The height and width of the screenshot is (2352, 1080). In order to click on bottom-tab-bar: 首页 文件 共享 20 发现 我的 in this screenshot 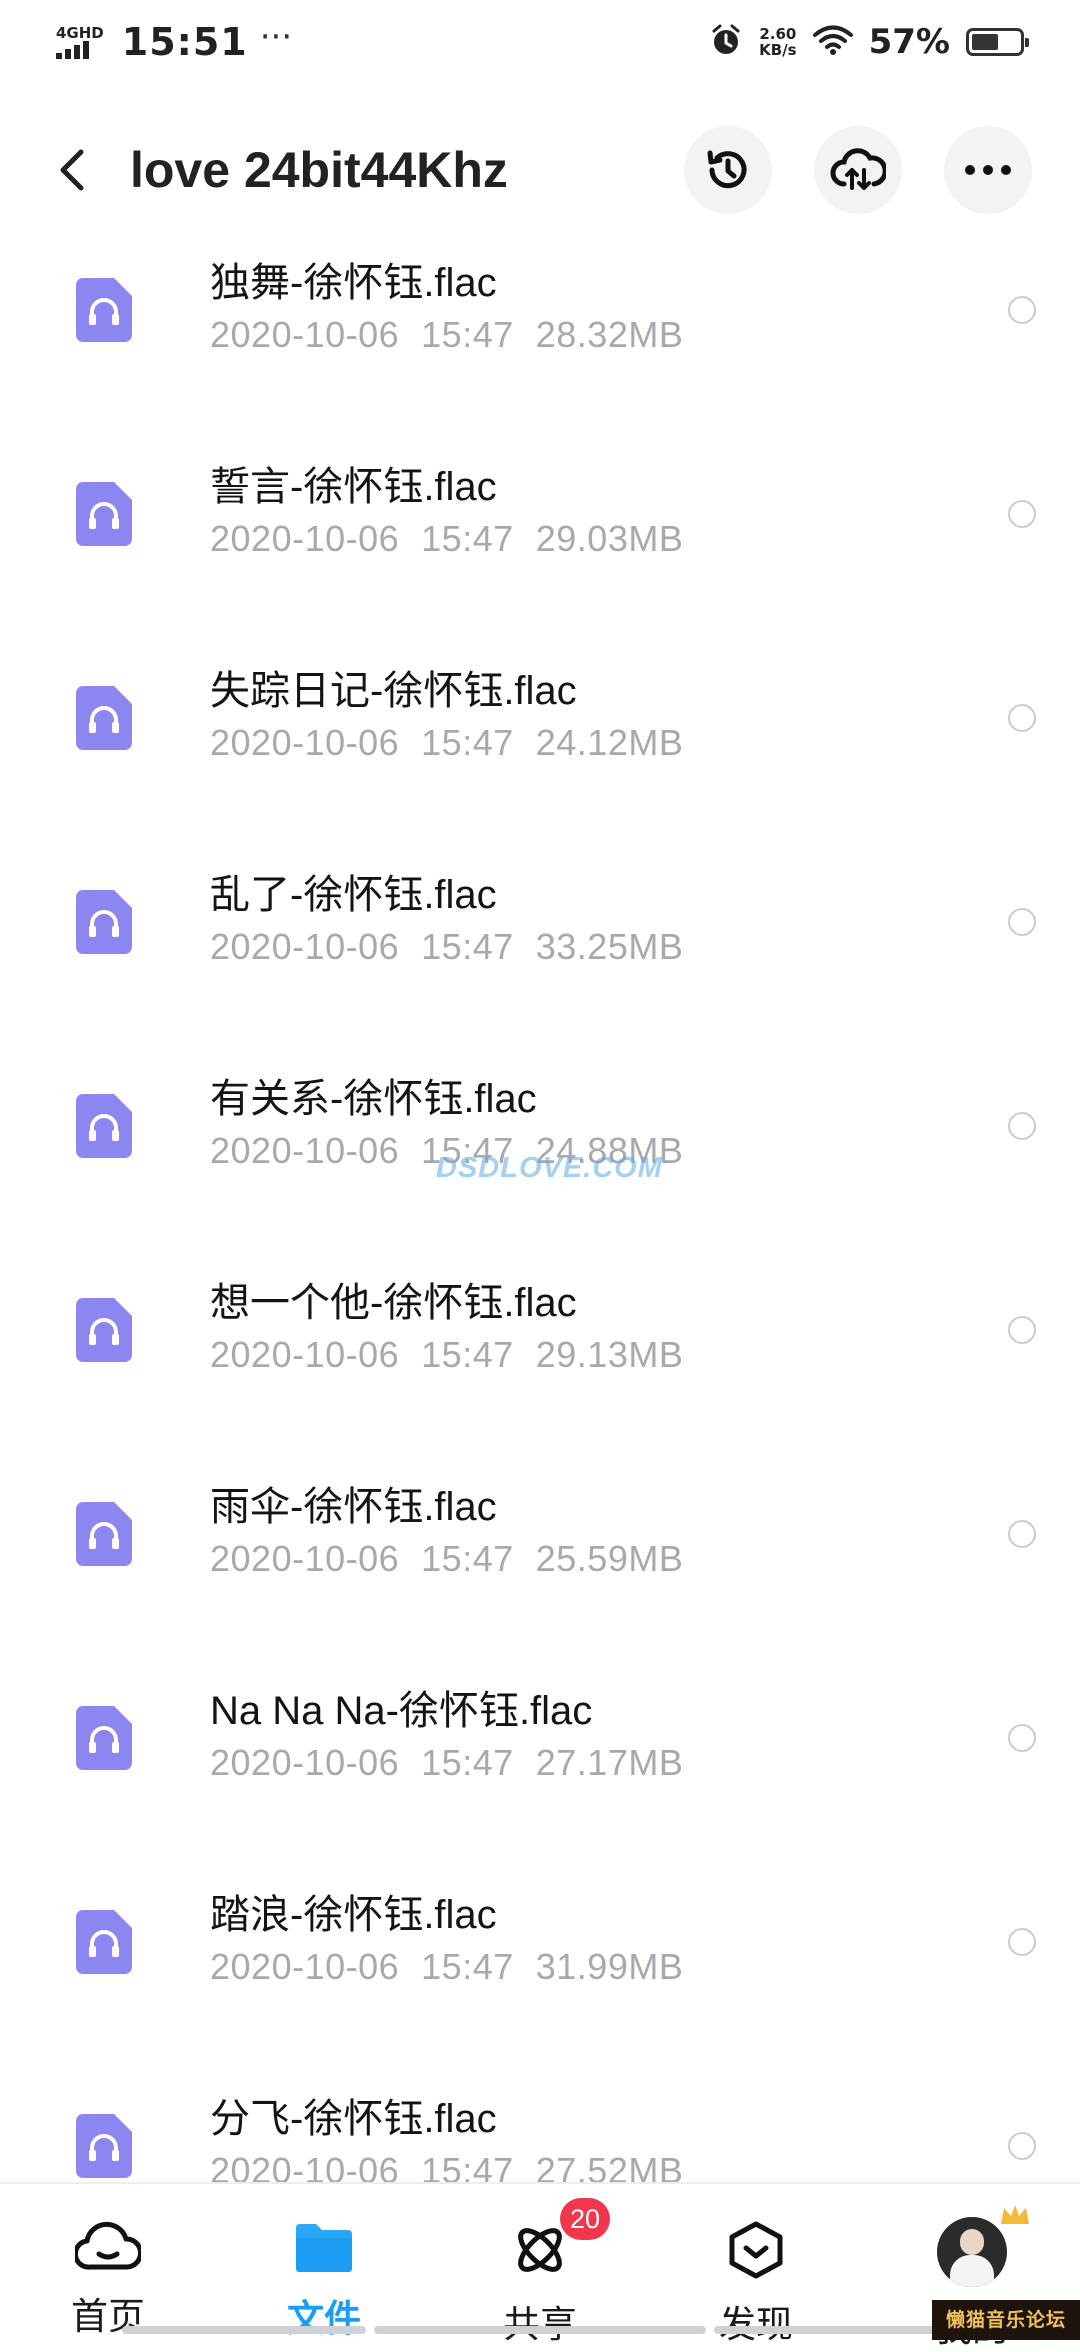, I will do `click(540, 2266)`.